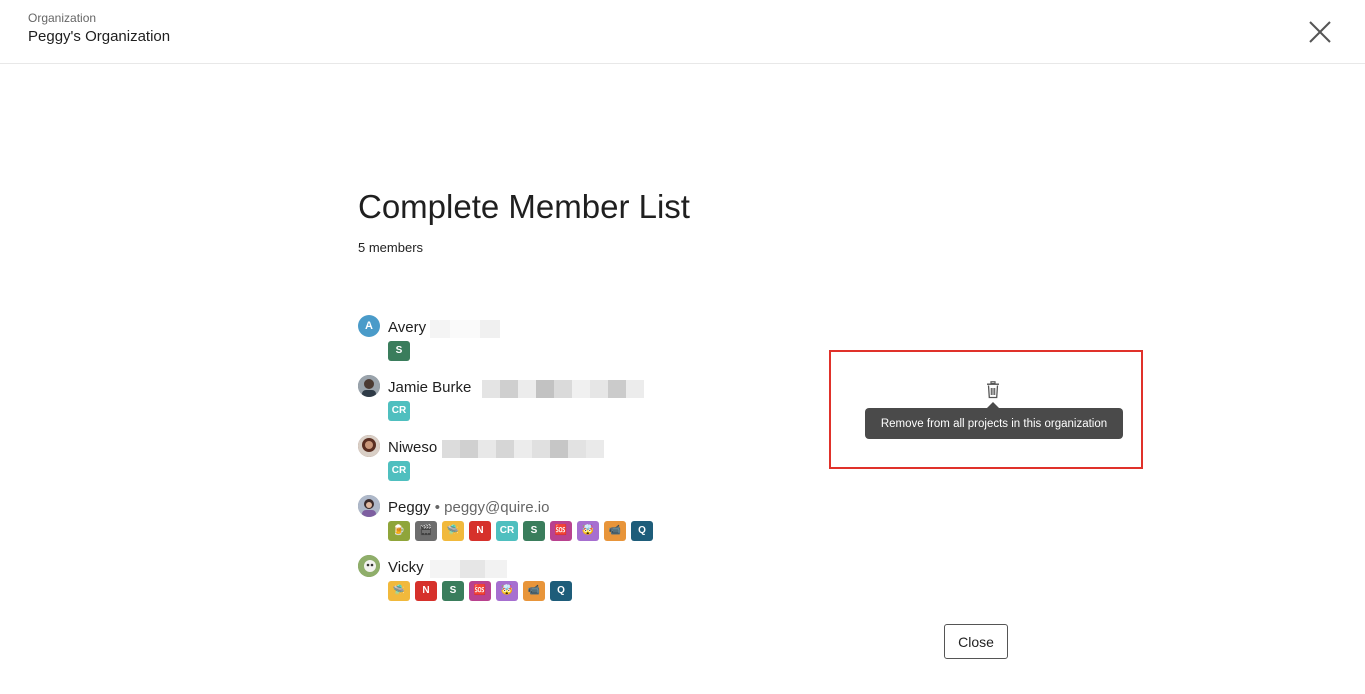 The height and width of the screenshot is (694, 1365). I want to click on member-row: Peggy • peggy@quire.io 🍺 🎬 🛸 N CR S 🆘 🤯 📹 Q, so click(568, 525).